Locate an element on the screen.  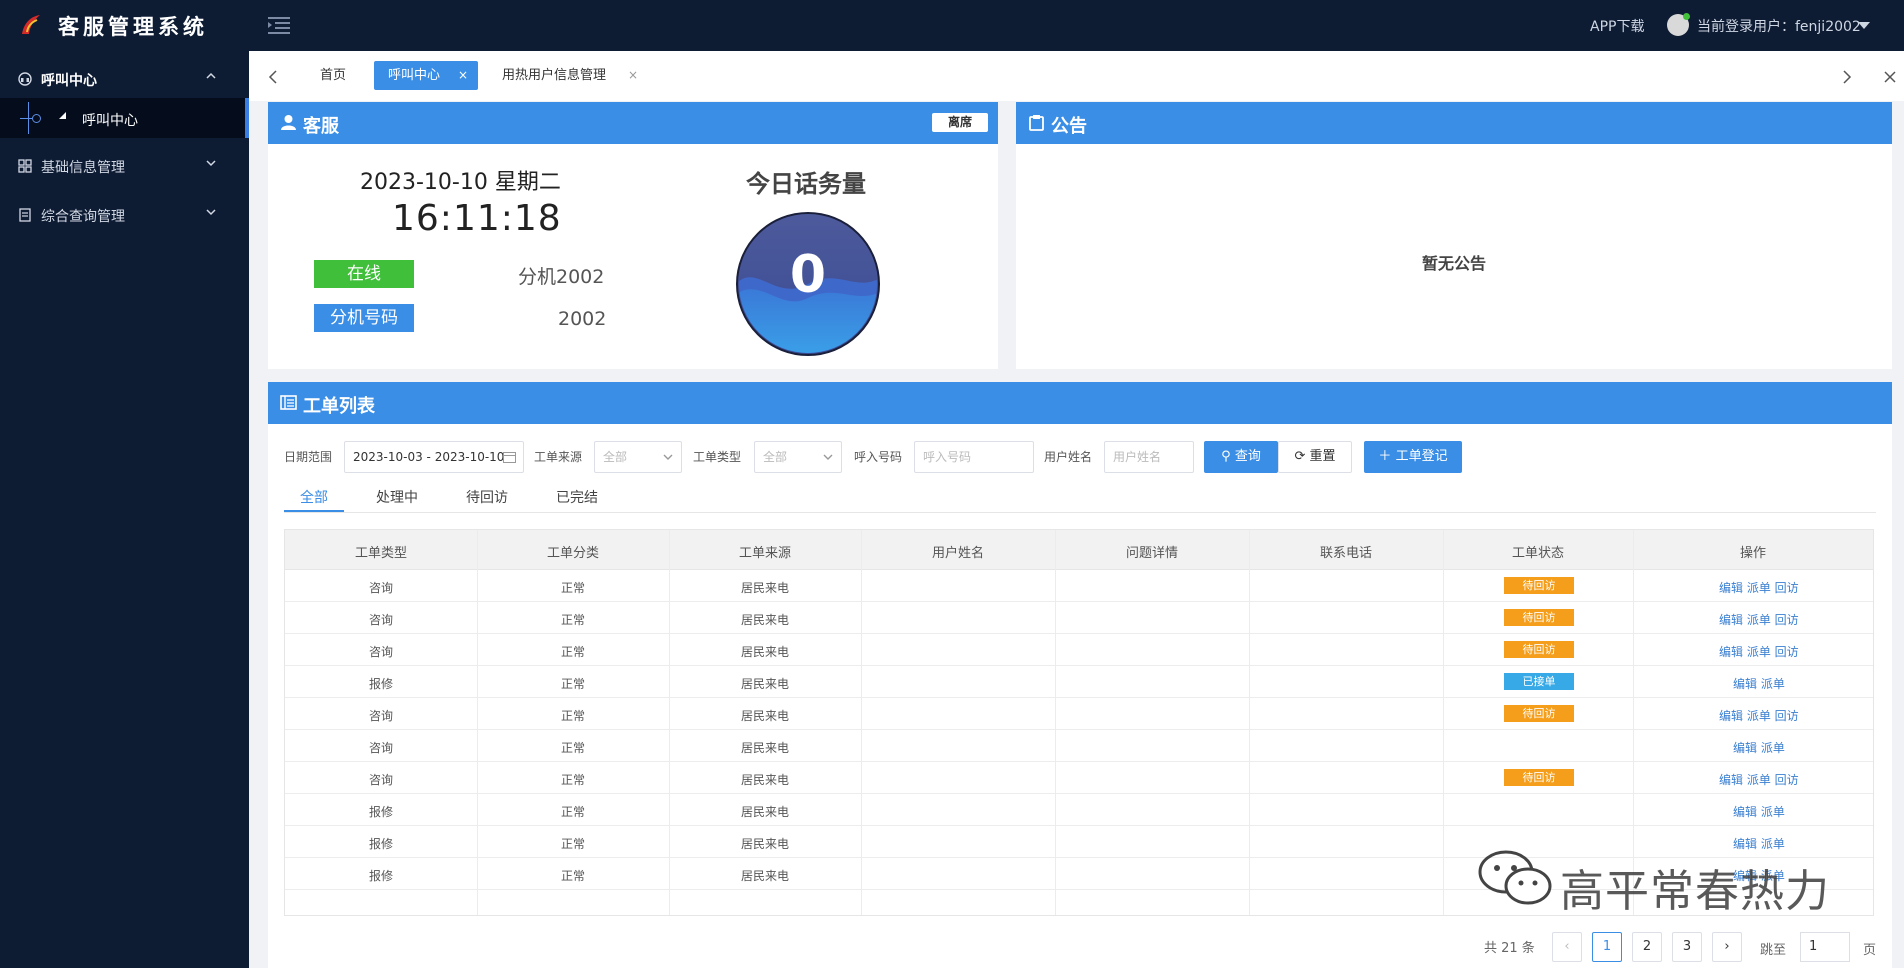
tab-label: 用热用户信息管理 is located at coordinates (554, 75).